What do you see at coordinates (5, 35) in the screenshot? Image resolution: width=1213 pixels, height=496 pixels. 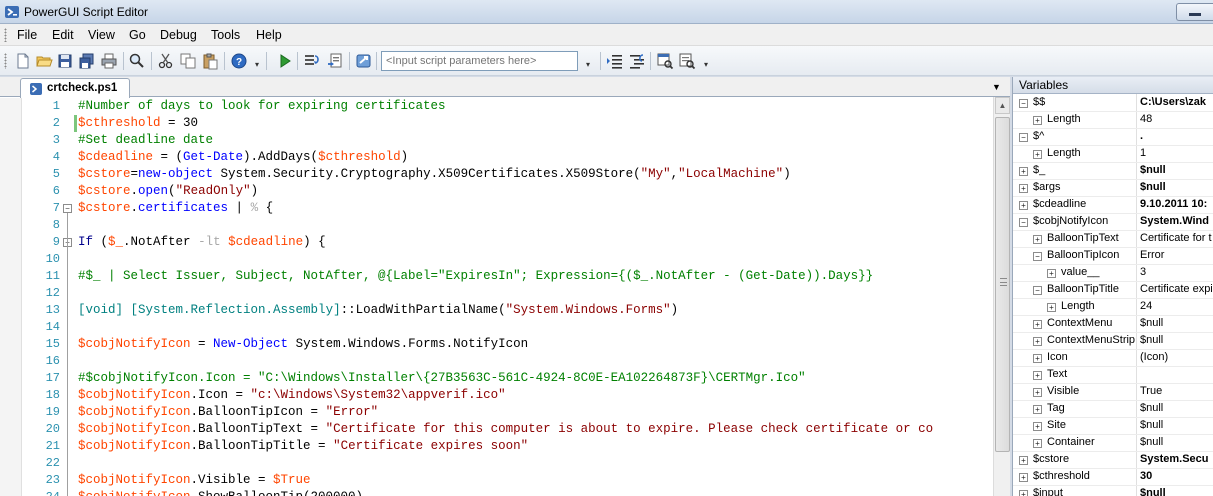 I see `menubar-grip` at bounding box center [5, 35].